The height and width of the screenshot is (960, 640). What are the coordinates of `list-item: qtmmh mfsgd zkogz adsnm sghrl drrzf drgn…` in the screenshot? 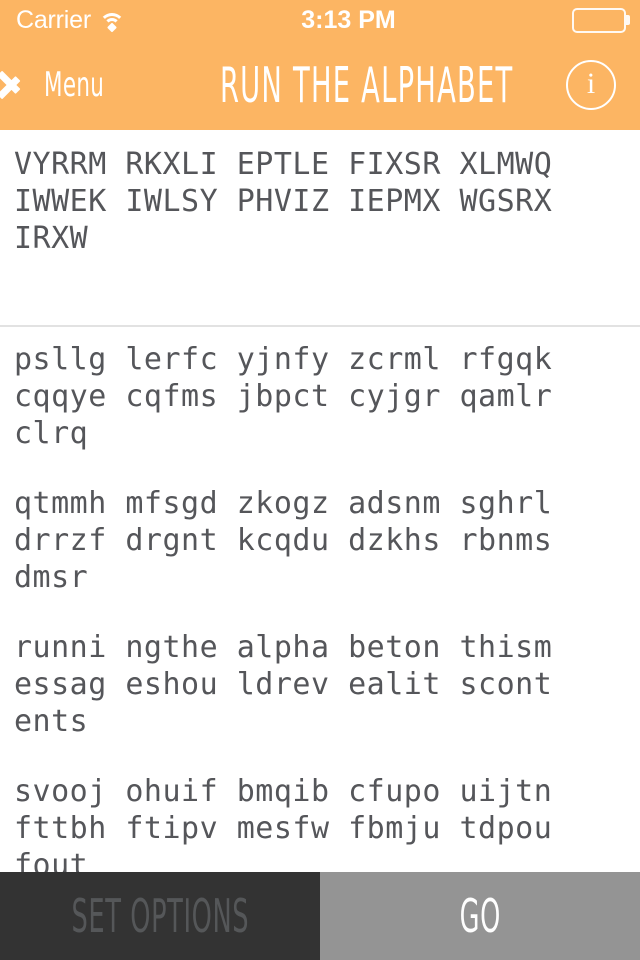 It's located at (292, 540).